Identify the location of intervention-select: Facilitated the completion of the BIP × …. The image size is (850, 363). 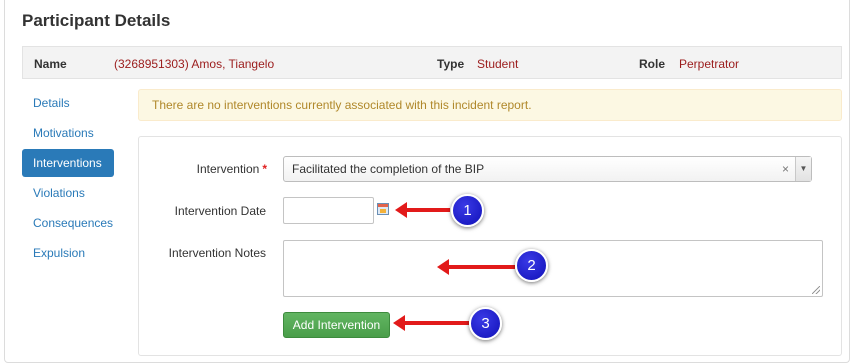
(547, 169).